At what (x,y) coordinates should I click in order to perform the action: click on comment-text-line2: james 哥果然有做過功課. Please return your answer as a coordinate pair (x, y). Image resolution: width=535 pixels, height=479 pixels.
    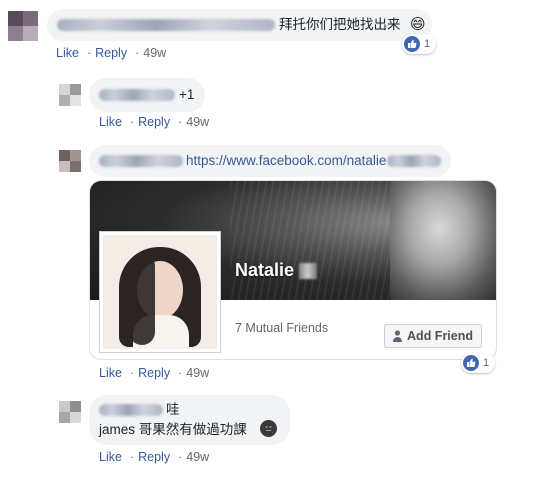
    Looking at the image, I should click on (173, 429).